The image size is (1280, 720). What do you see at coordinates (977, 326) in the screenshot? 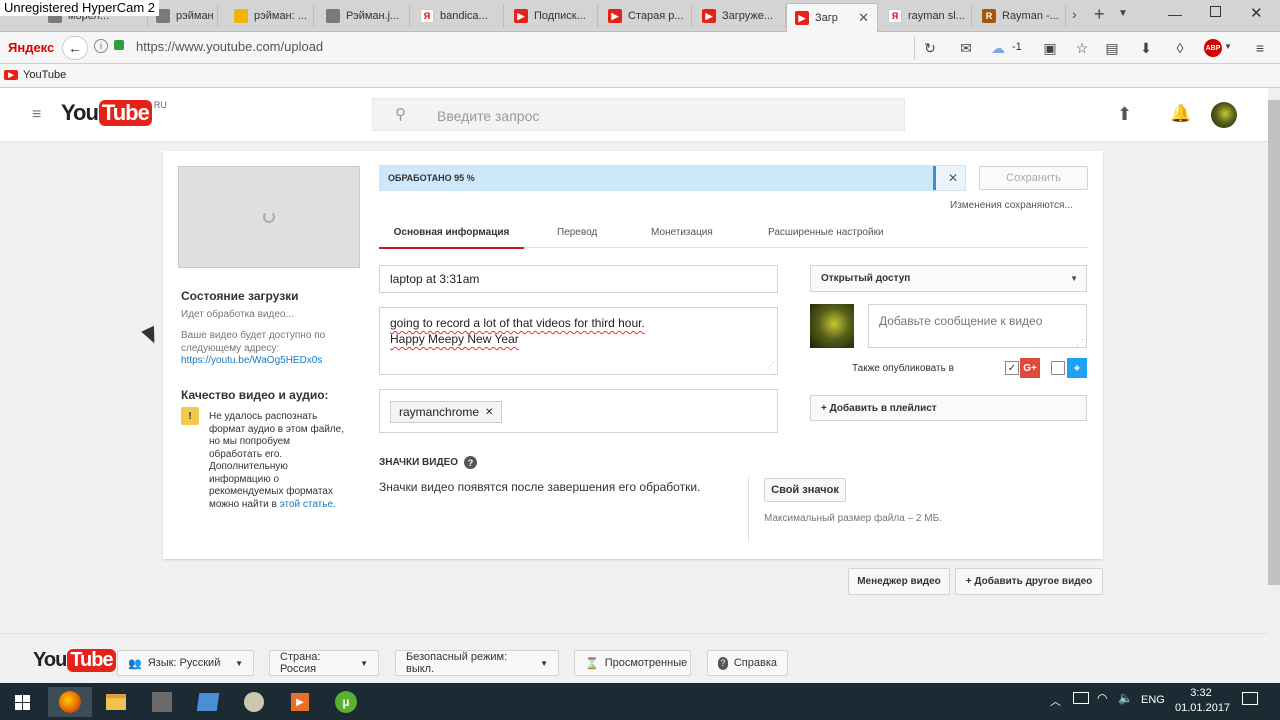
I see `share-message-input: Добавьте сообщение к видео ⋰` at bounding box center [977, 326].